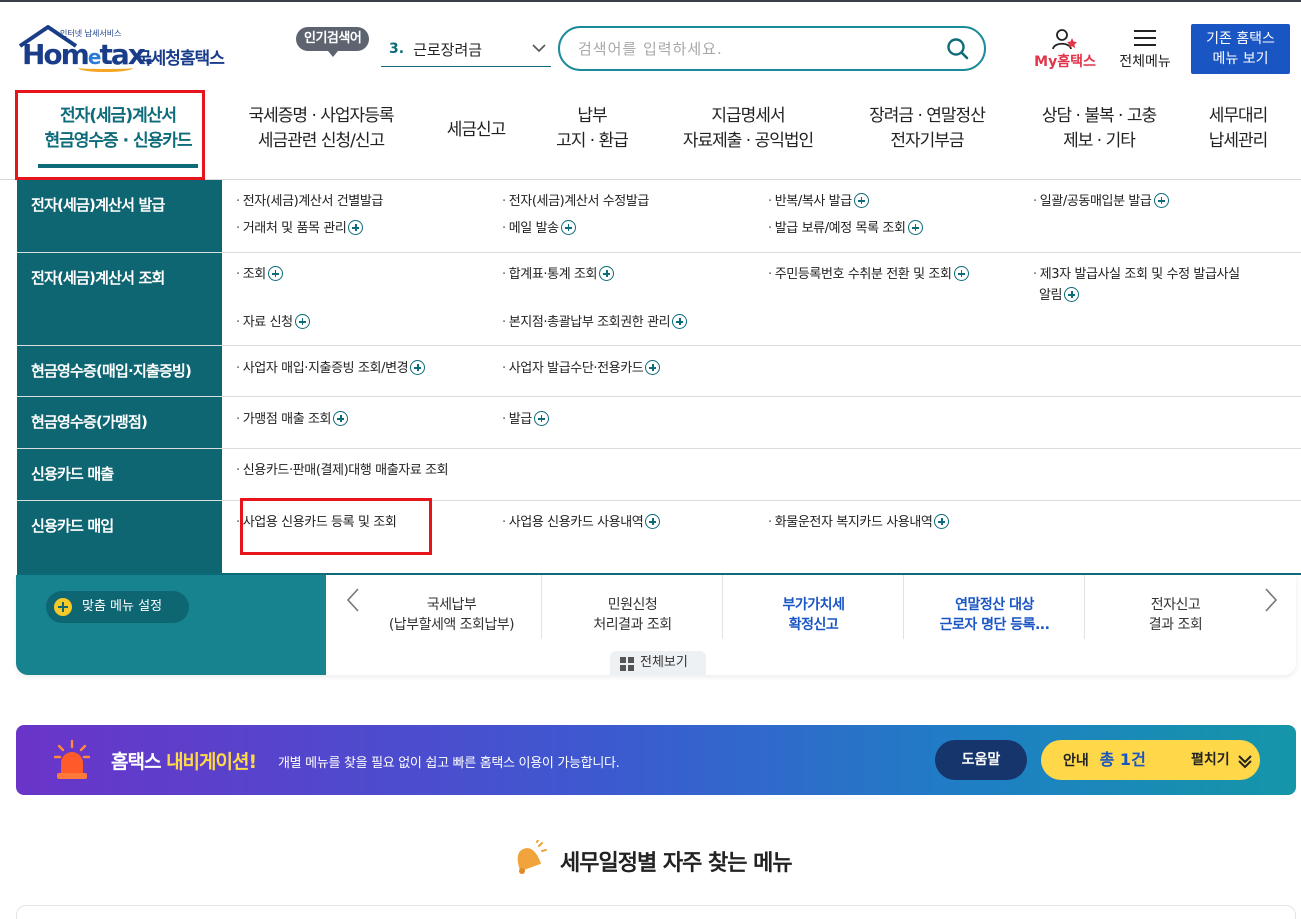  I want to click on quick-item-line1: 민원신청, so click(632, 605).